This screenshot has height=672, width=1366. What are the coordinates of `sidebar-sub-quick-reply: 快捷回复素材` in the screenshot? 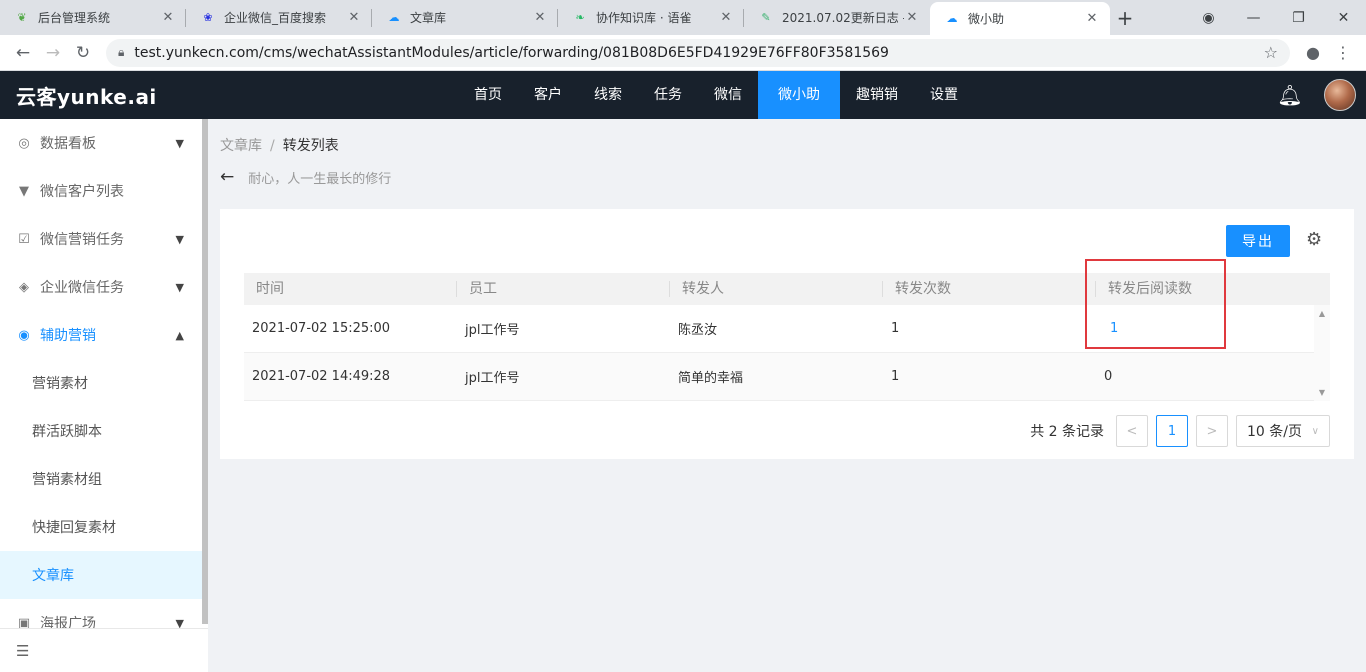 It's located at (104, 527).